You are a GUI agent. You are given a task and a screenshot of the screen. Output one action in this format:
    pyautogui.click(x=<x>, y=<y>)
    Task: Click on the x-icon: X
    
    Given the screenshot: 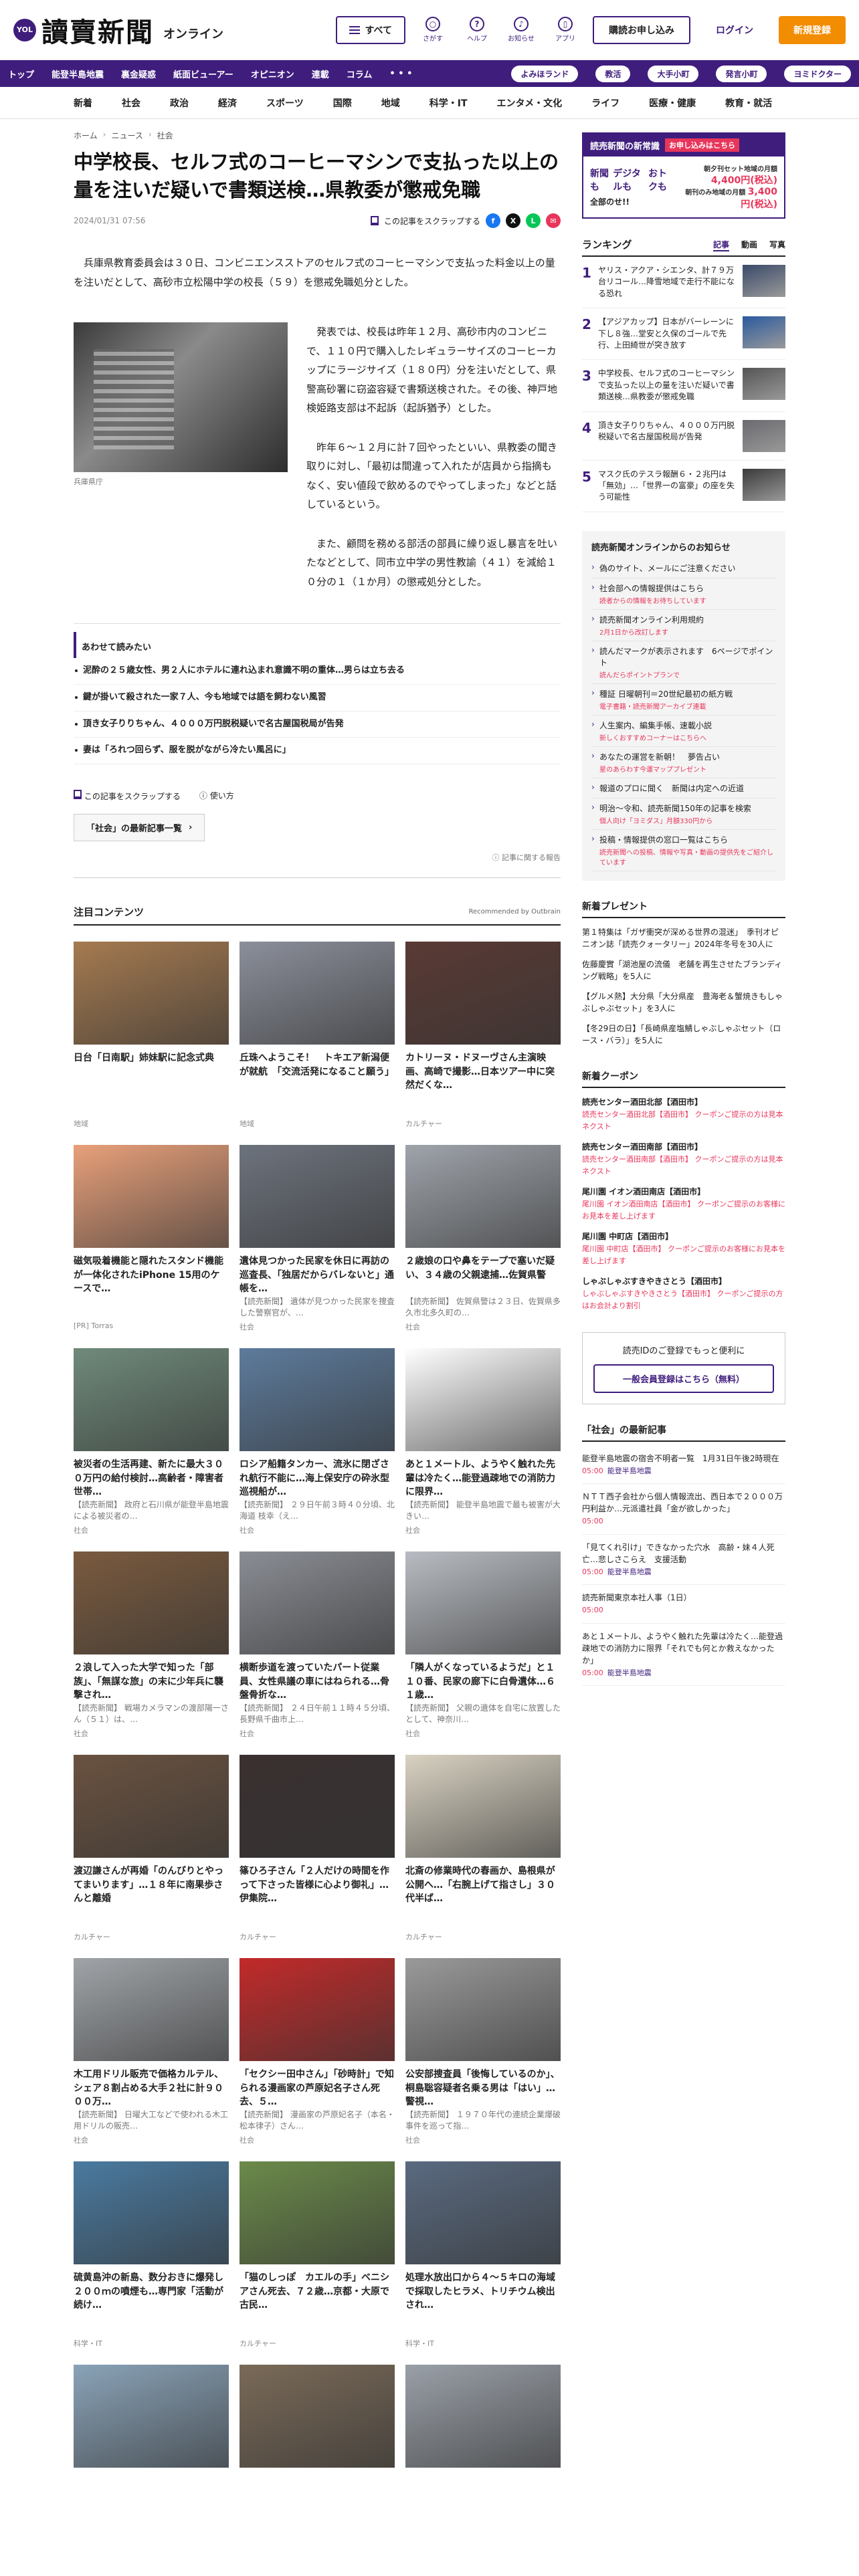 What is the action you would take?
    pyautogui.click(x=513, y=221)
    